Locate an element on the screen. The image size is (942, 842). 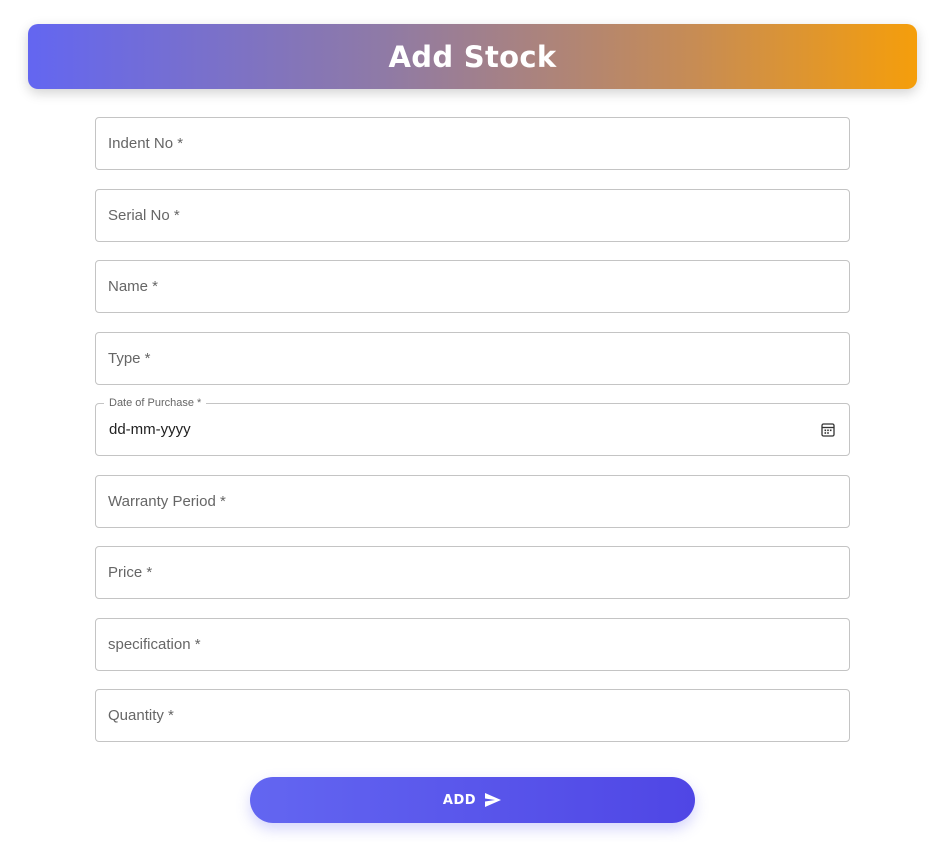
date-of-purchase-value: dd-mm-yyyy is located at coordinates (150, 429).